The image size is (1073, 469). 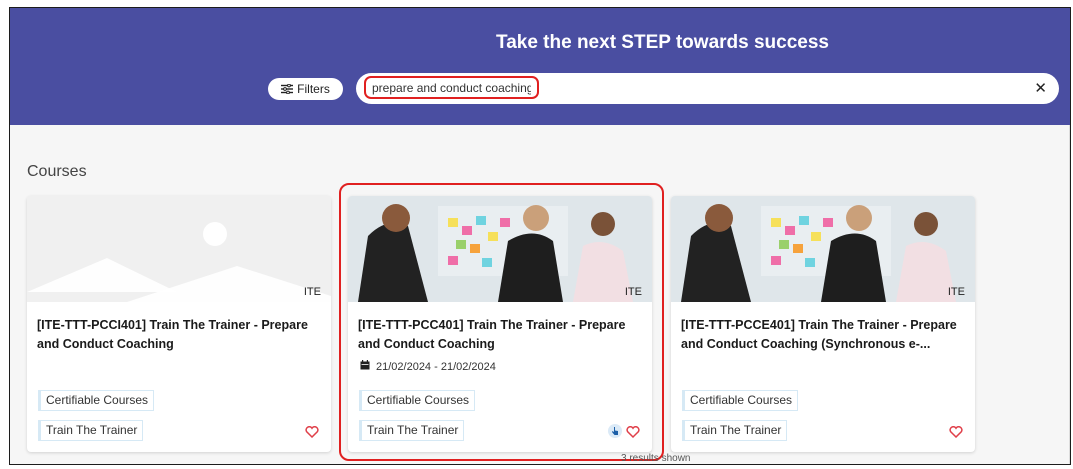 What do you see at coordinates (313, 89) in the screenshot?
I see `filters-label: Filters` at bounding box center [313, 89].